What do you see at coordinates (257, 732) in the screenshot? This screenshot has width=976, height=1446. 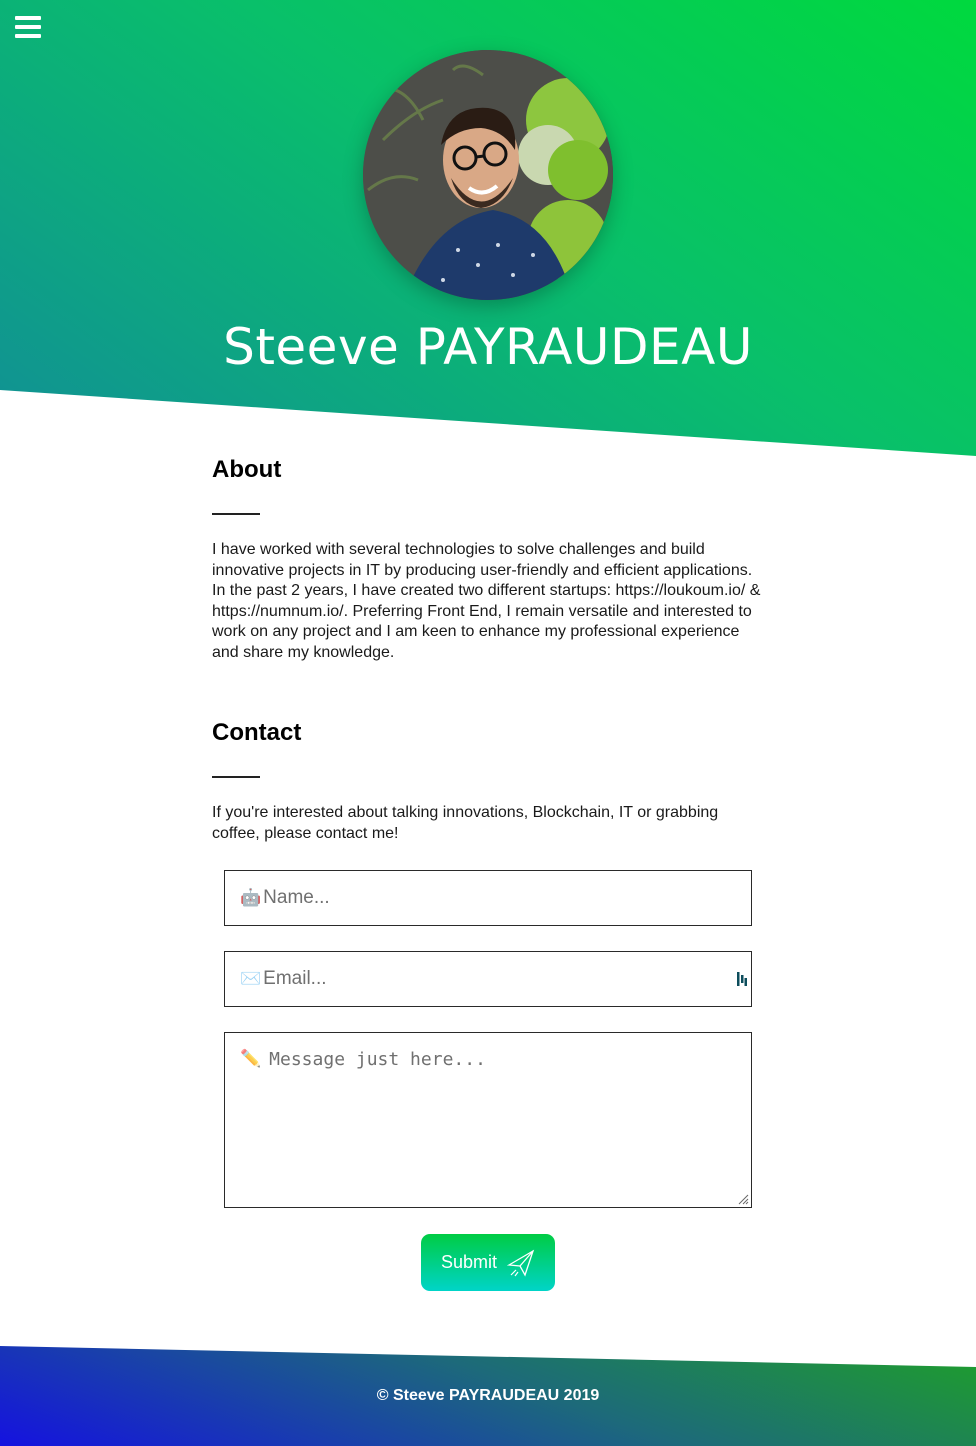 I see `contact-title: Contact` at bounding box center [257, 732].